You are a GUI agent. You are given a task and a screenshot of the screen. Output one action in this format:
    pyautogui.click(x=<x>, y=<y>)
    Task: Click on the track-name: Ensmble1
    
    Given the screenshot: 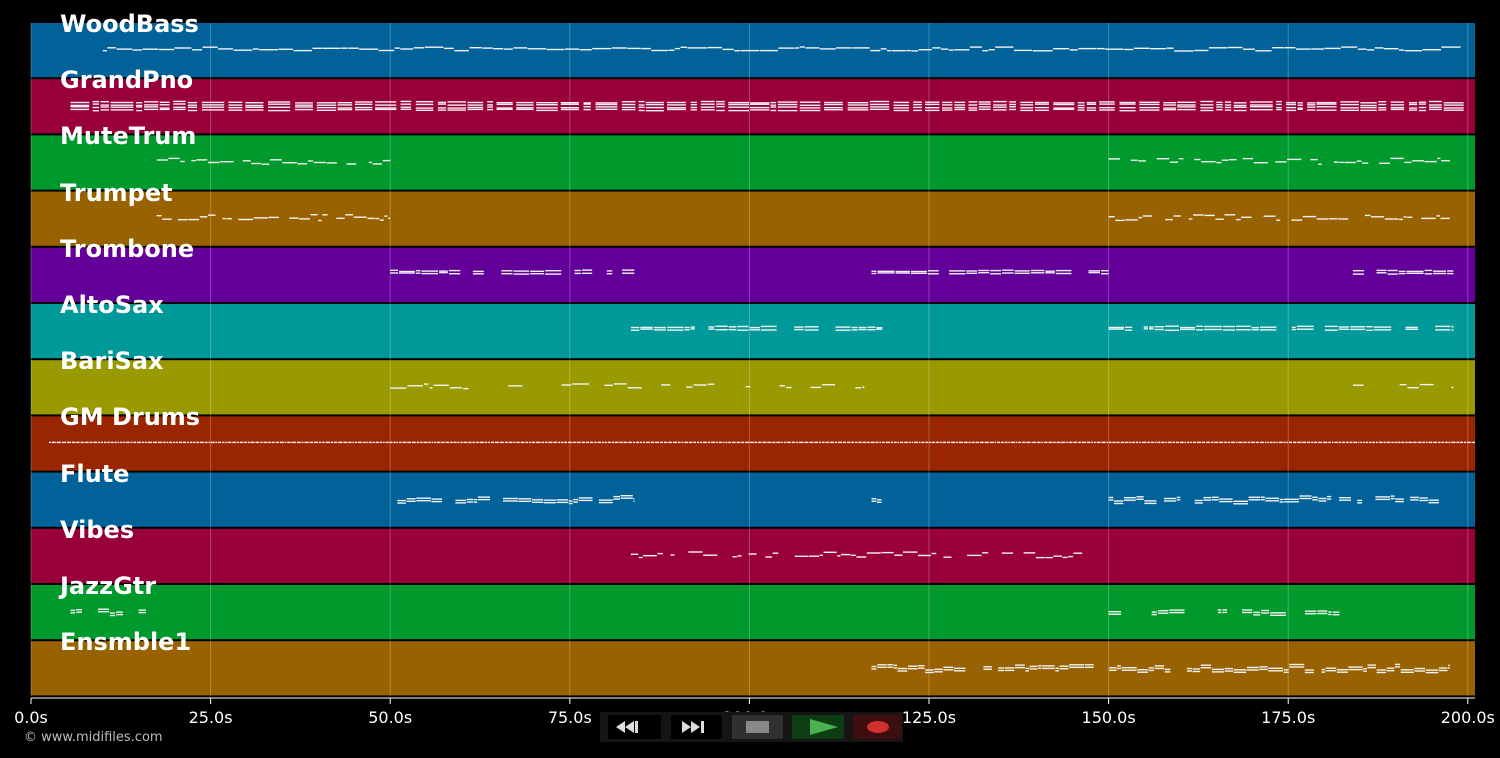 What is the action you would take?
    pyautogui.click(x=126, y=642)
    